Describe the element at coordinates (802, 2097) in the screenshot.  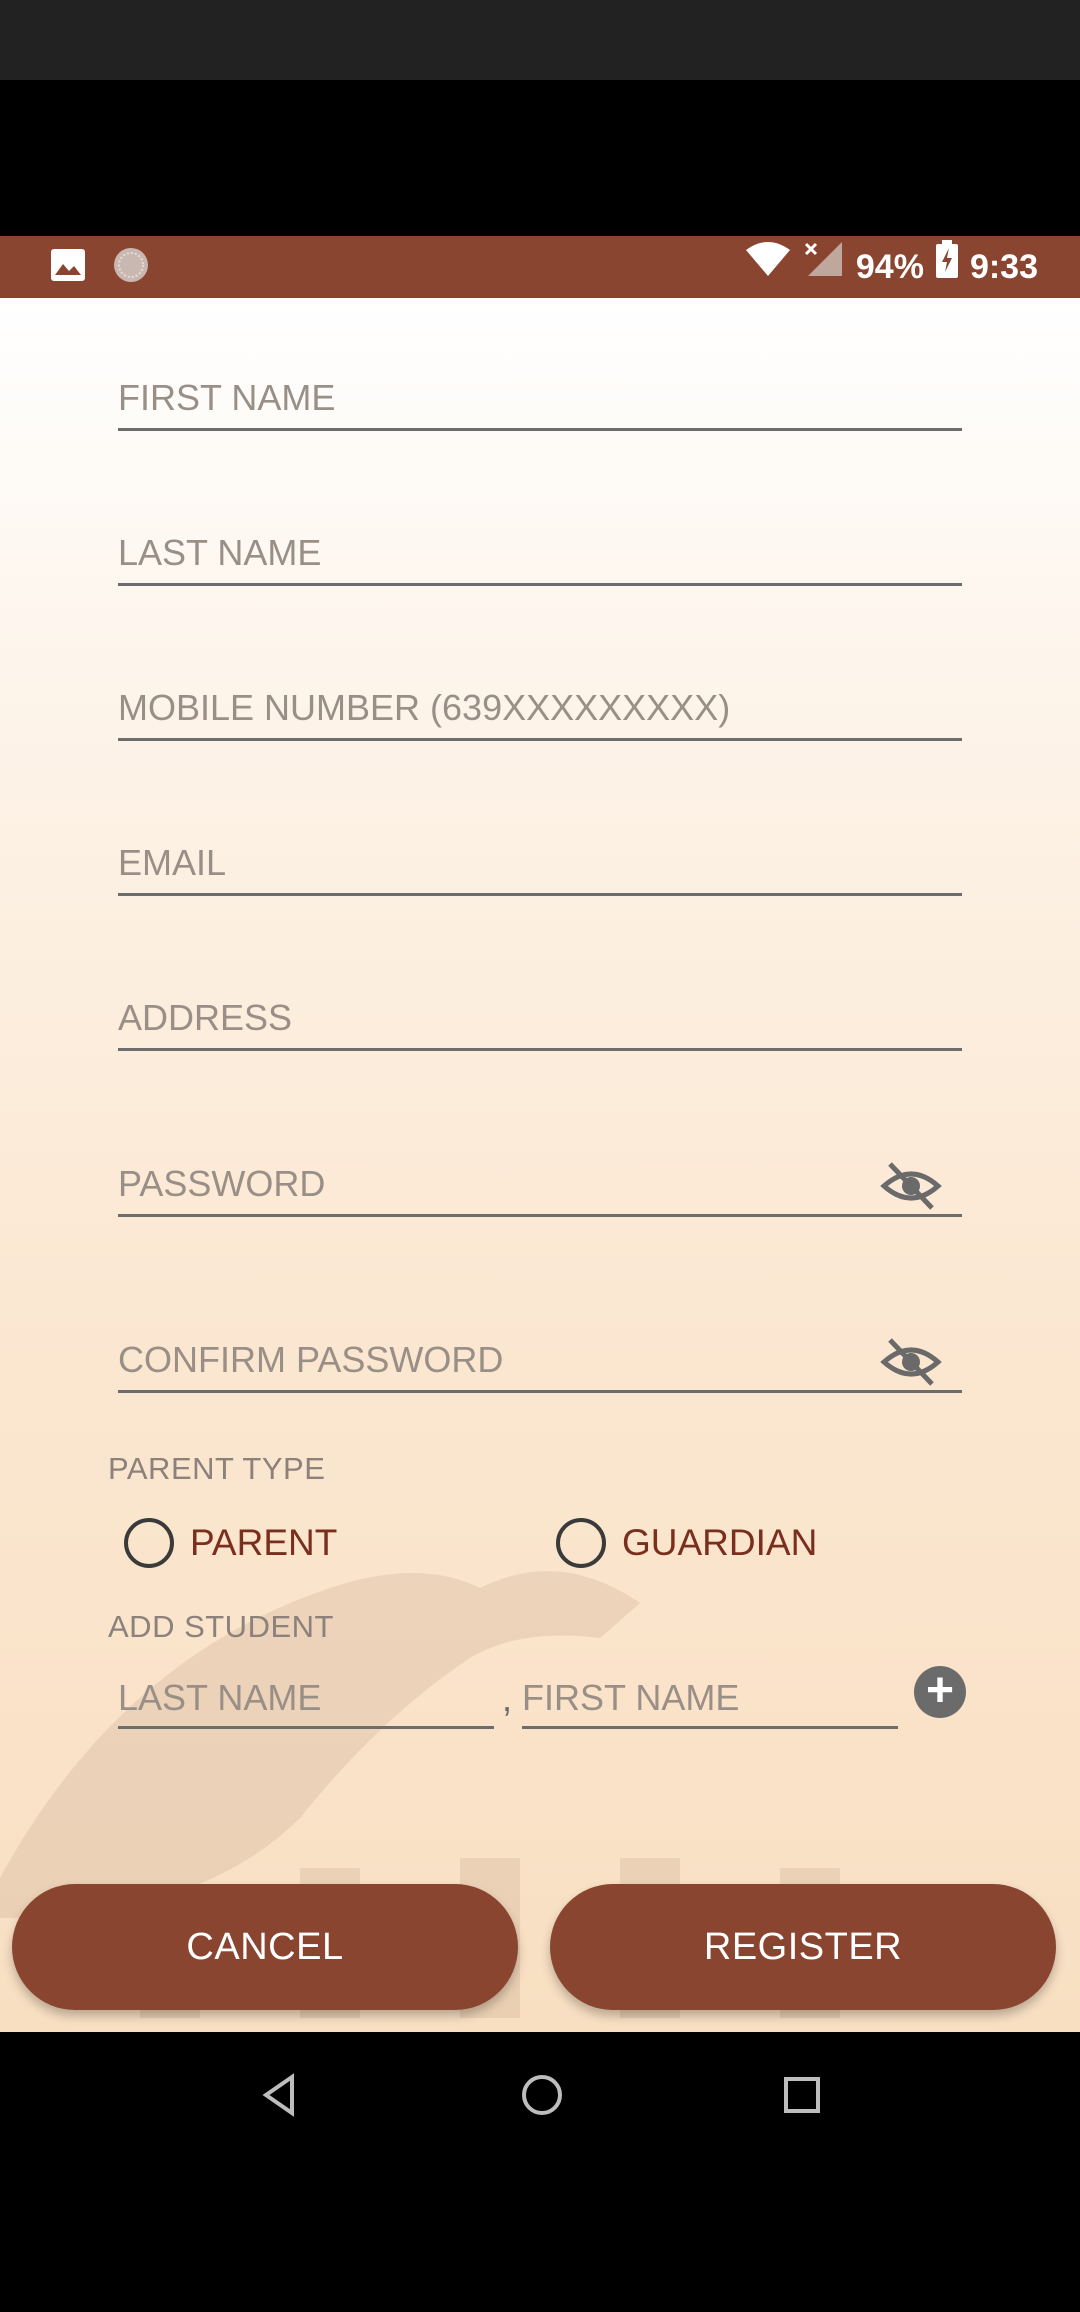
I see `recents-icon` at that location.